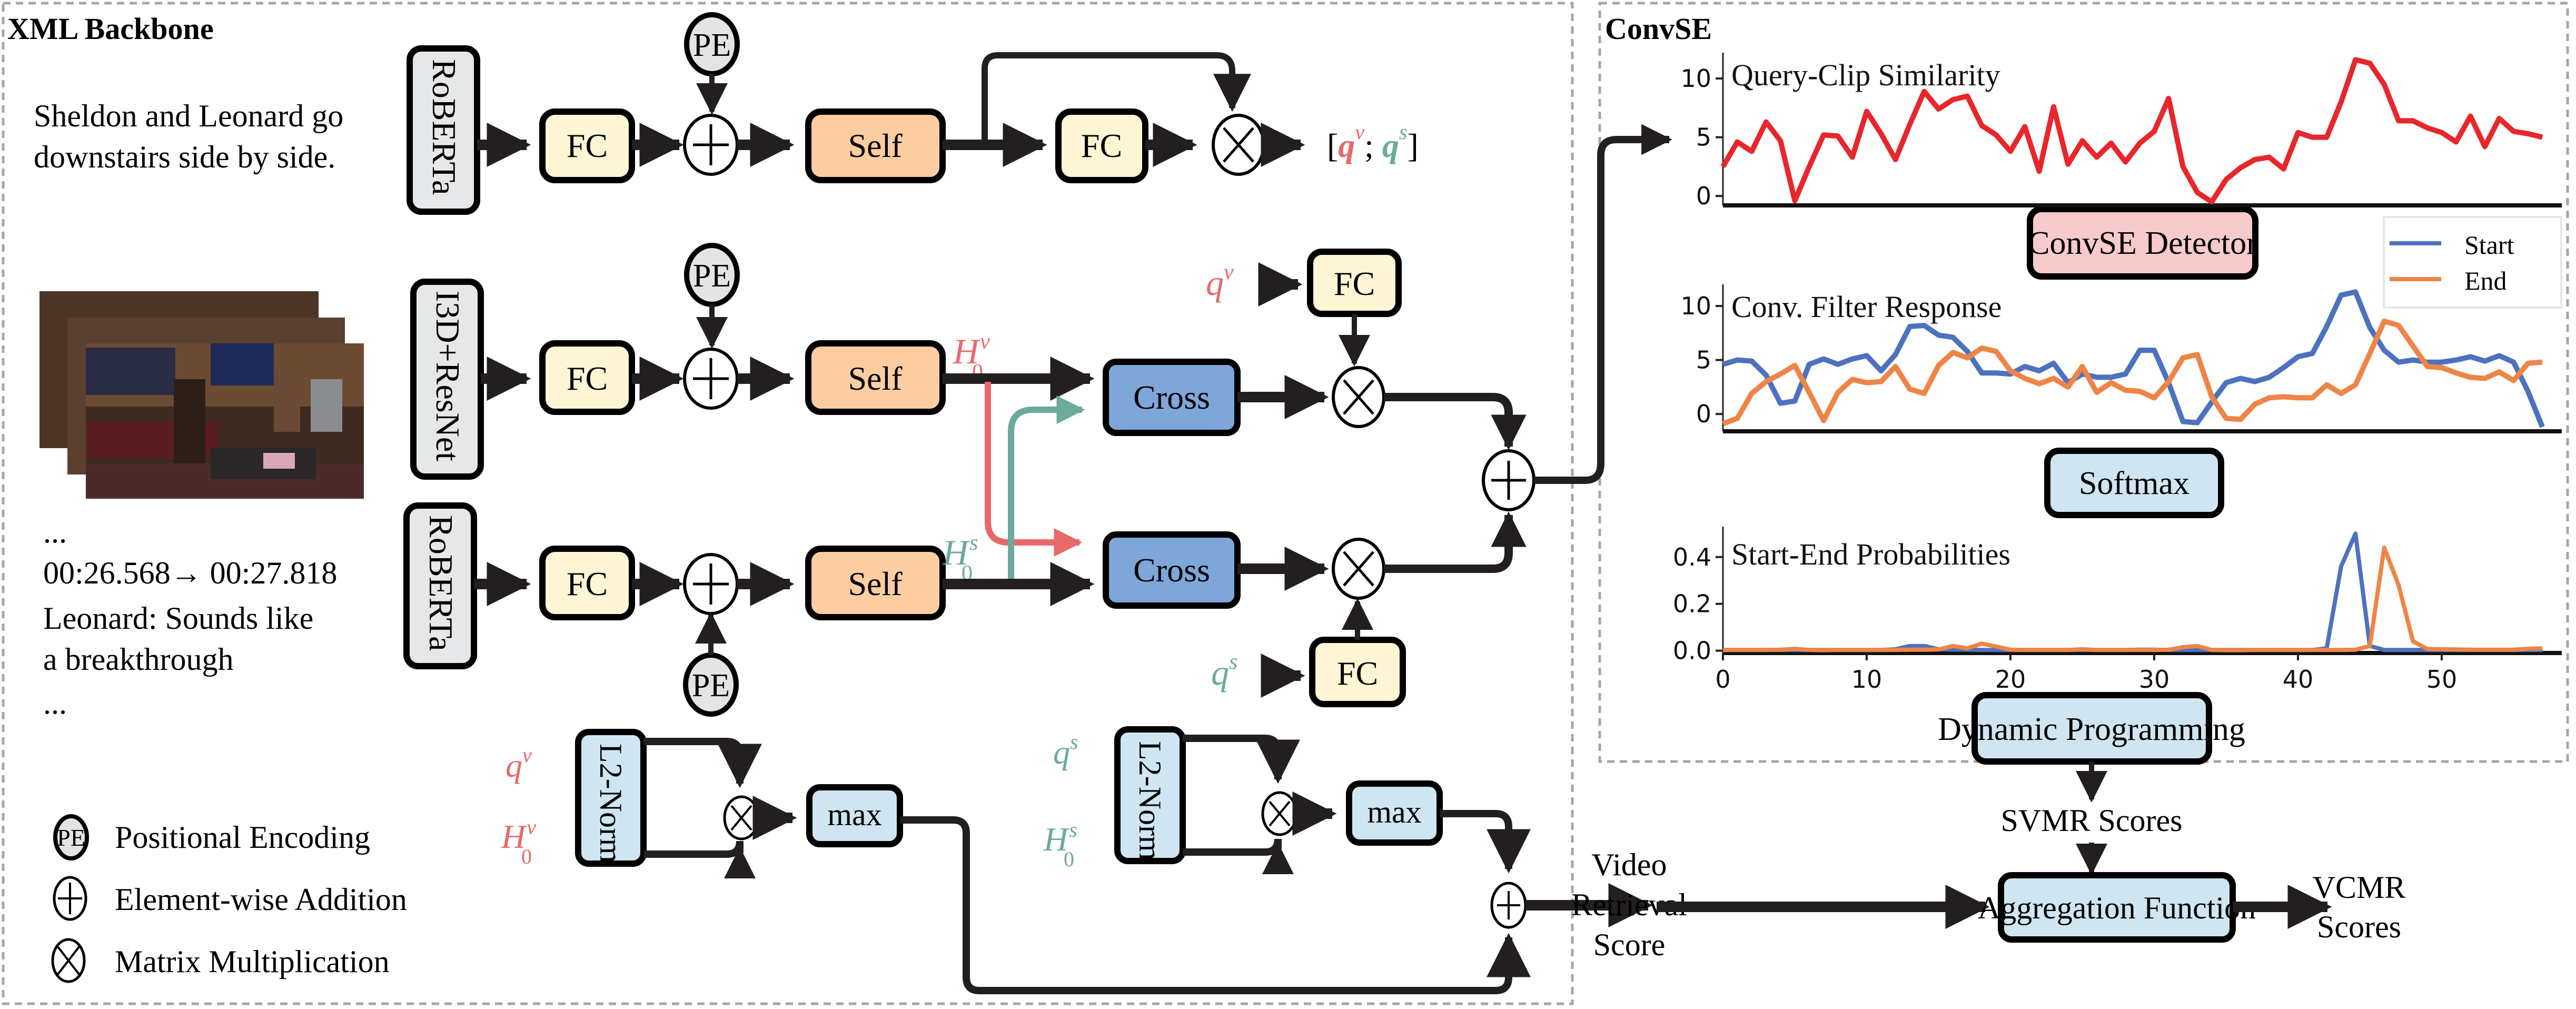  I want to click on svg-text: Positional Encoding, so click(242, 837).